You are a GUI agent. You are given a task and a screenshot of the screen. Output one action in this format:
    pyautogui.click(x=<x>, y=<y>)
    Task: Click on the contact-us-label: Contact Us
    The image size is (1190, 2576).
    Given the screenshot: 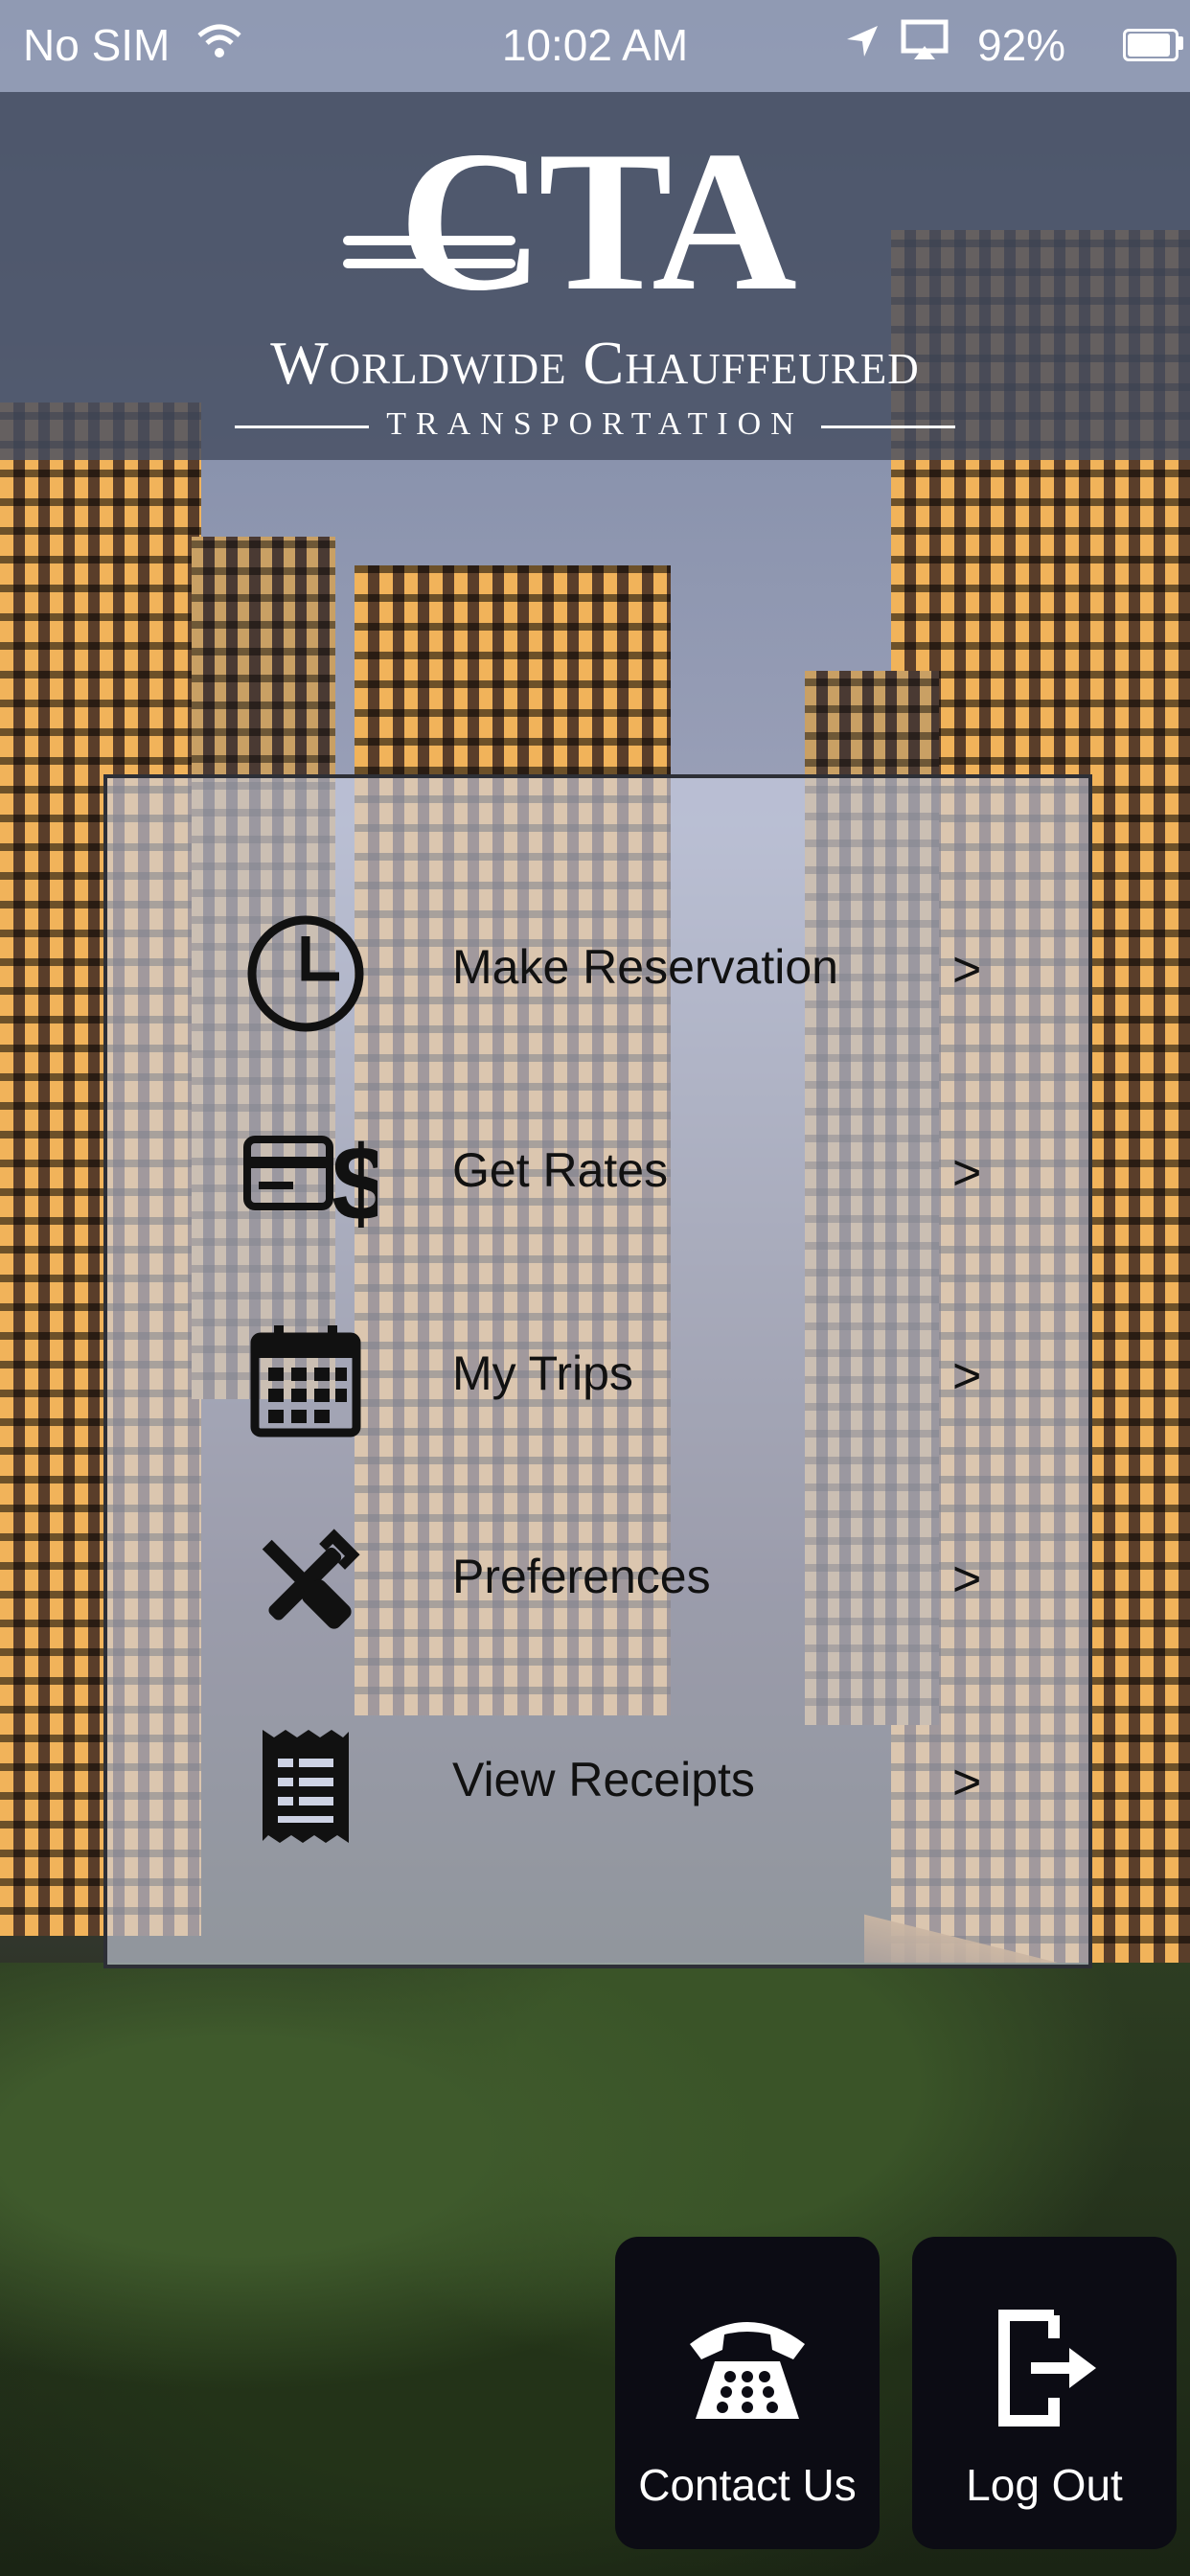 What is the action you would take?
    pyautogui.click(x=747, y=2485)
    